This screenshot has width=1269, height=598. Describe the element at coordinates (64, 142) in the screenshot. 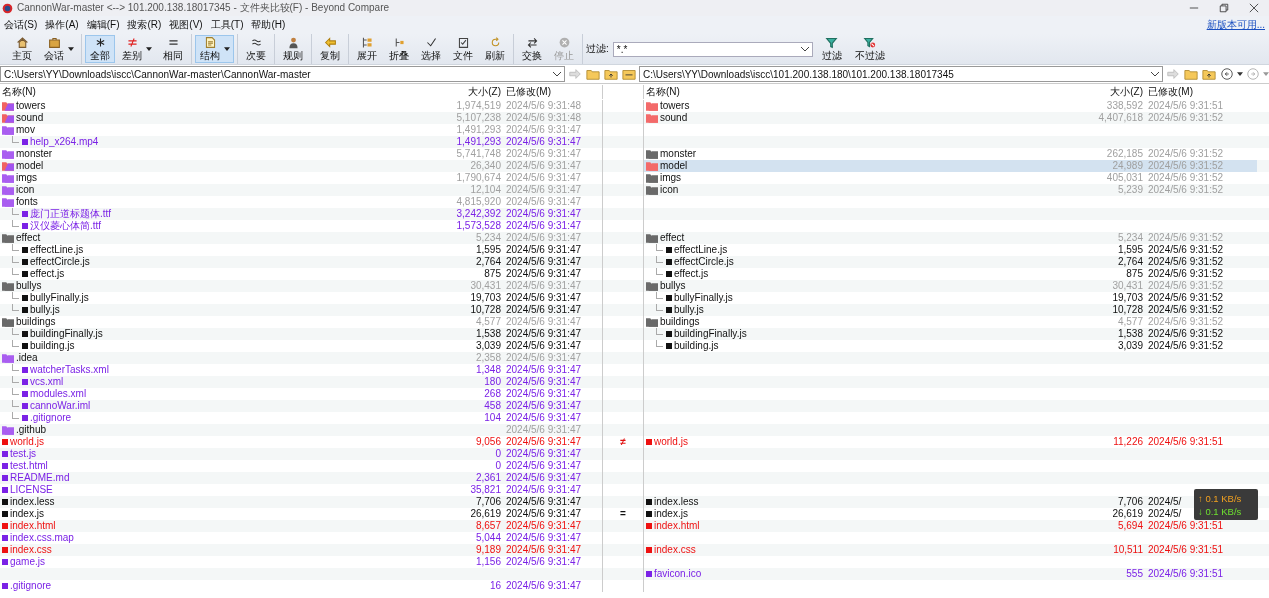

I see `file-name: help_x264.mp4` at that location.